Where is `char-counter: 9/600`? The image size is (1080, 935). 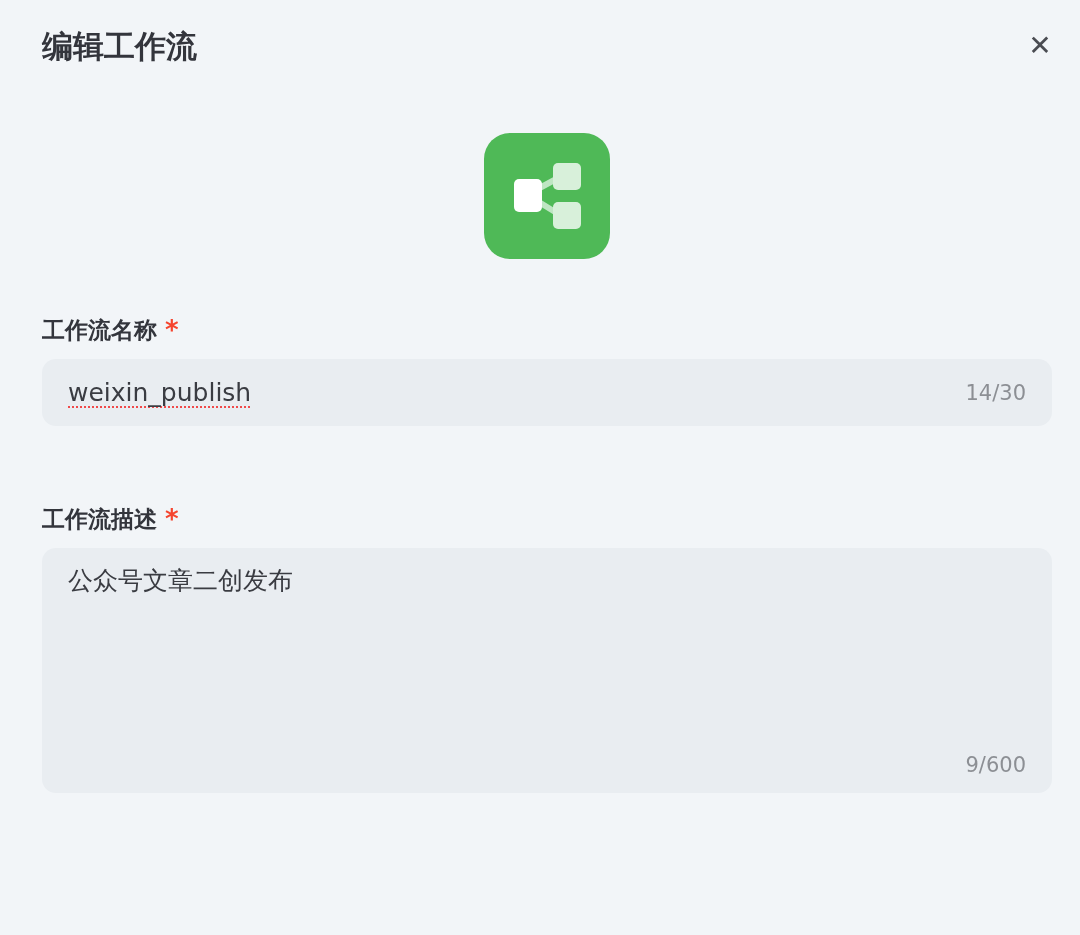
char-counter: 9/600 is located at coordinates (995, 765).